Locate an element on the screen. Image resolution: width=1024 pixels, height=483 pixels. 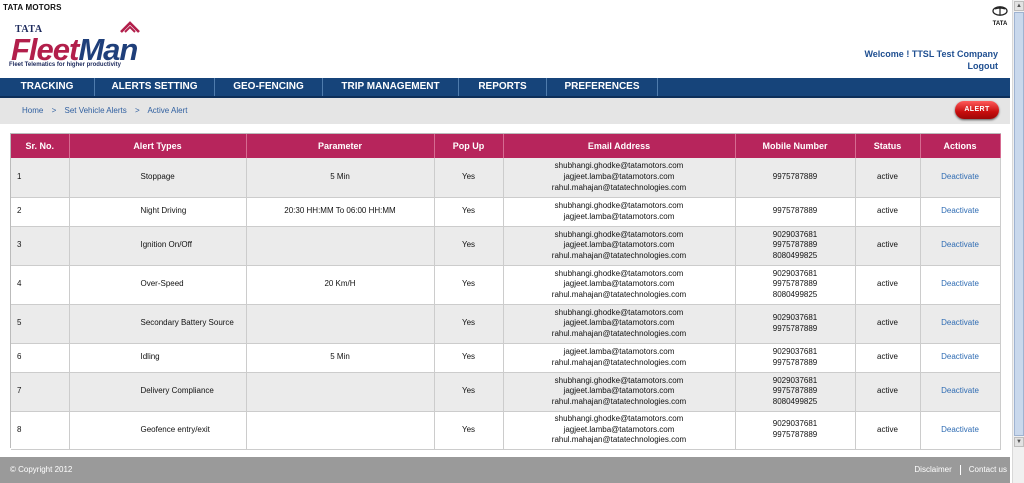
cell-alert-type: Stoppage is located at coordinates (158, 178).